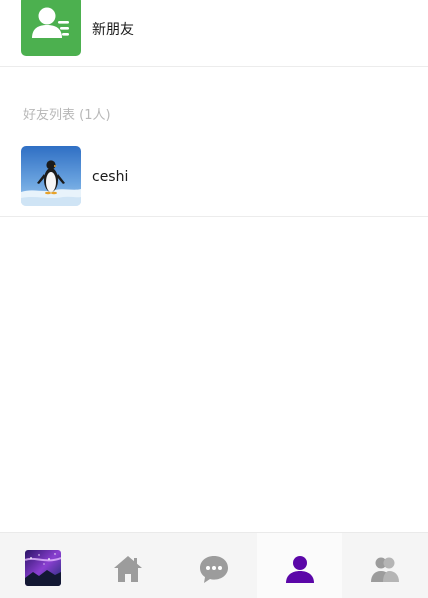 The width and height of the screenshot is (428, 598). What do you see at coordinates (299, 569) in the screenshot?
I see `contact-icon` at bounding box center [299, 569].